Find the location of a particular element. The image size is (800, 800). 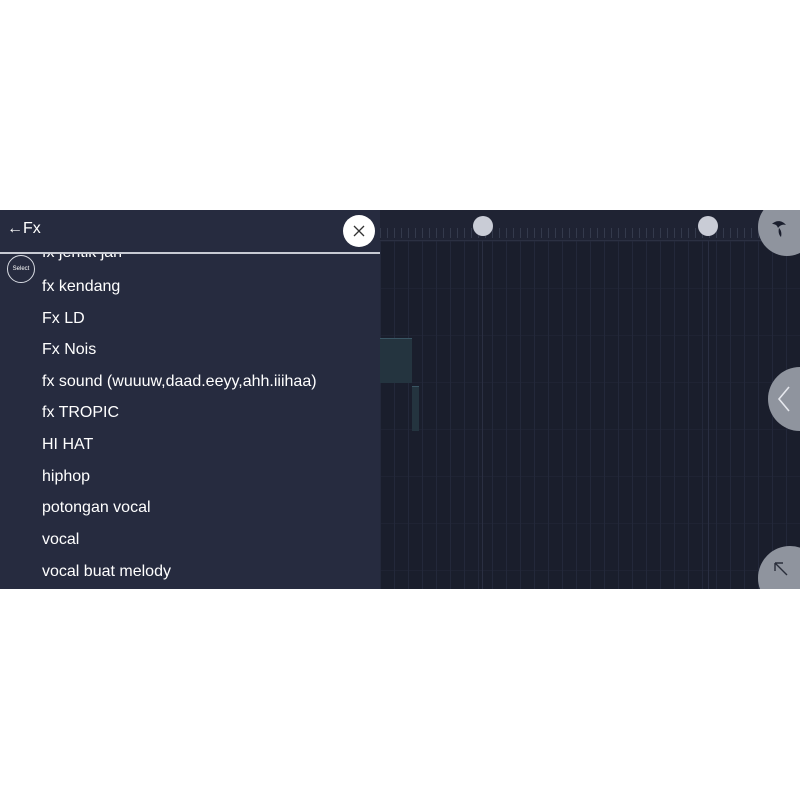

list-item: HI HAT is located at coordinates (67, 445).